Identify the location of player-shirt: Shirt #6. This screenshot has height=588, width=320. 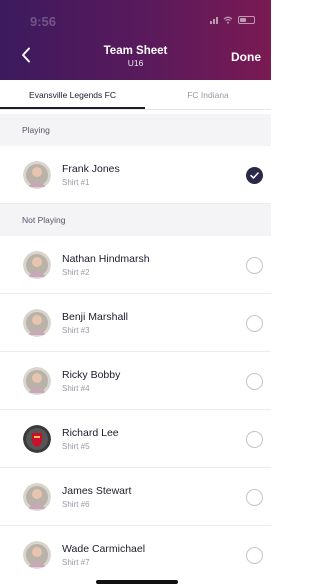
(76, 504).